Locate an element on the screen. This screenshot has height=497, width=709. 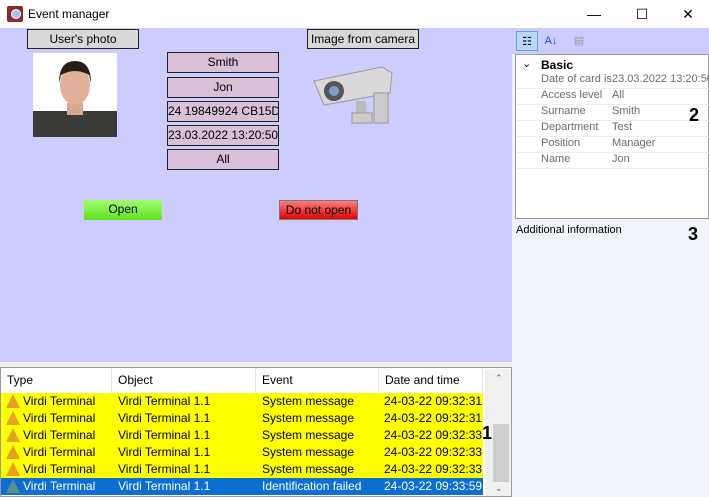
maximize-button: ☐ is located at coordinates (642, 14).